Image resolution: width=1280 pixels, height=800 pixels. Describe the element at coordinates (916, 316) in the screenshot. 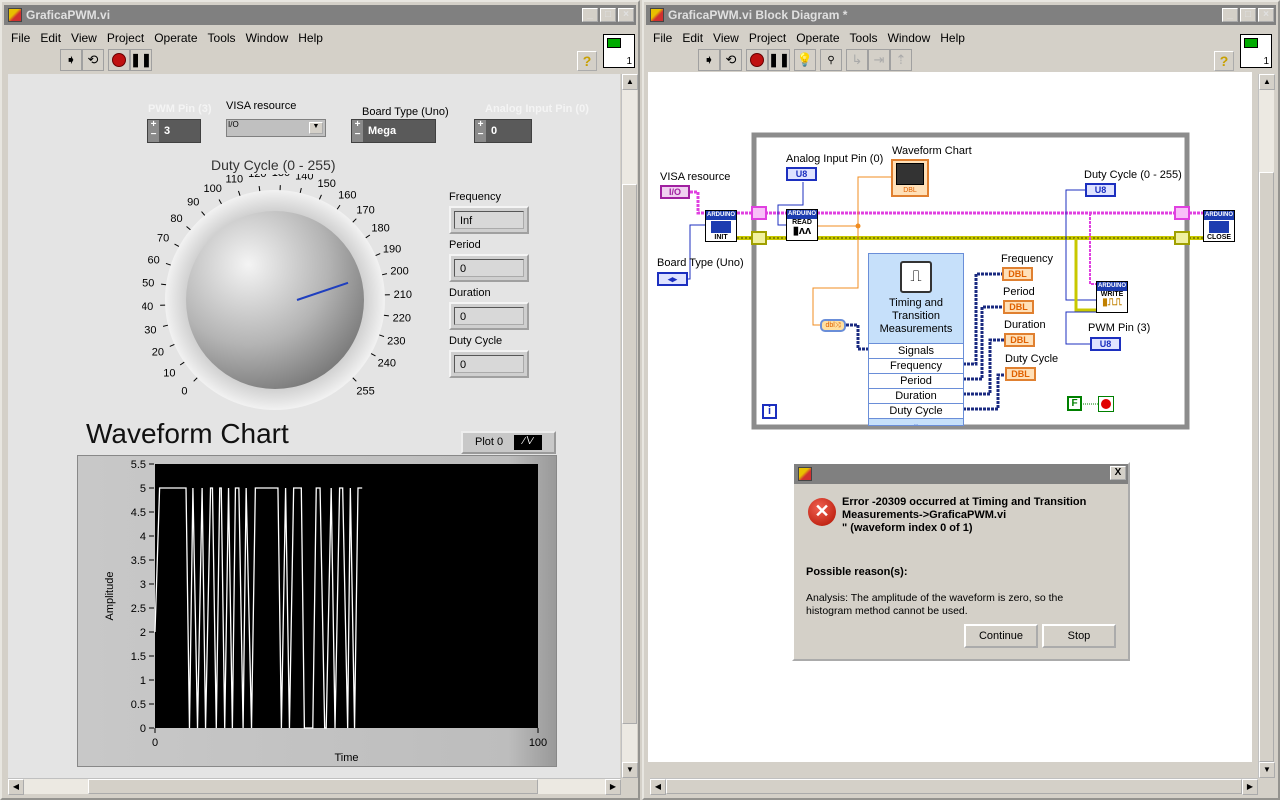

I see `express-vi-title: Timing and Transition Measurements` at that location.